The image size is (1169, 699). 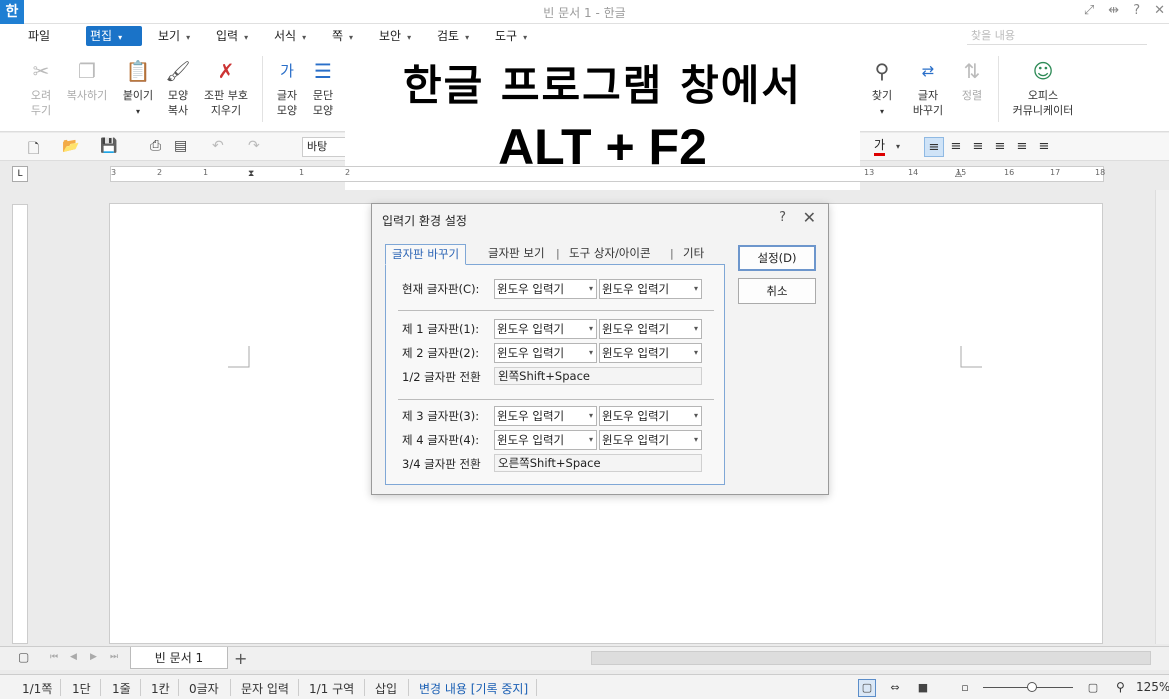 What do you see at coordinates (956, 147) in the screenshot?
I see `align-left-icon: ≡` at bounding box center [956, 147].